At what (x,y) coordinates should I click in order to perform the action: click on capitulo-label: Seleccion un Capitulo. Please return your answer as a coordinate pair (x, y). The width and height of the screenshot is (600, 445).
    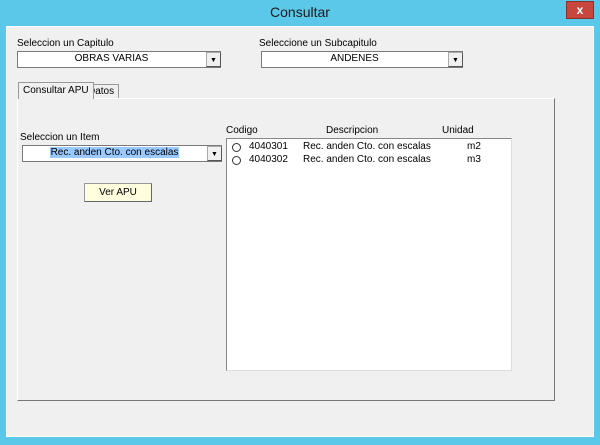
    Looking at the image, I should click on (65, 43).